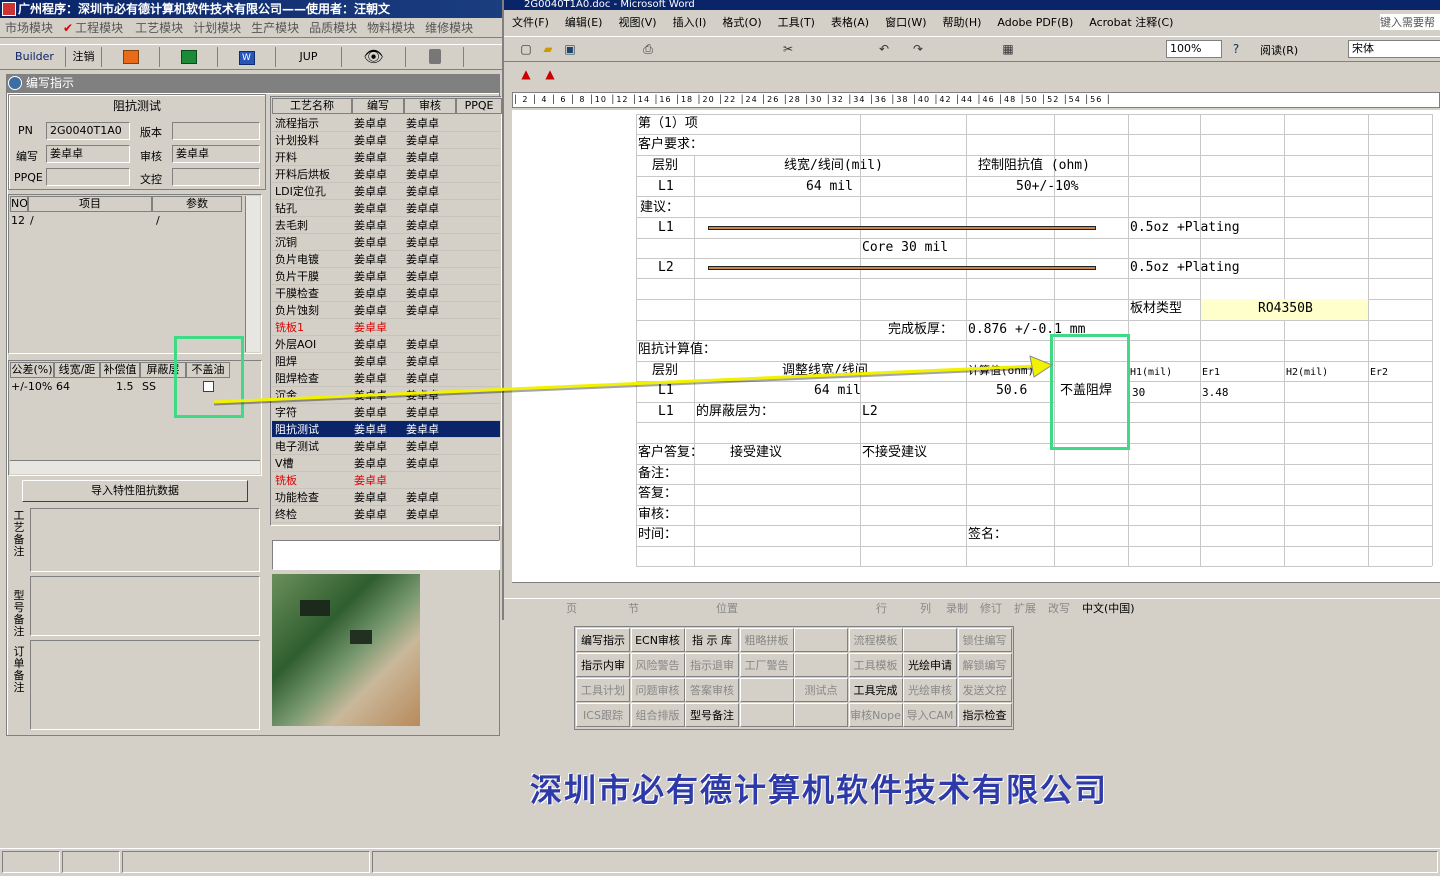  Describe the element at coordinates (526, 74) in the screenshot. I see `pdf-icon: ▲` at that location.